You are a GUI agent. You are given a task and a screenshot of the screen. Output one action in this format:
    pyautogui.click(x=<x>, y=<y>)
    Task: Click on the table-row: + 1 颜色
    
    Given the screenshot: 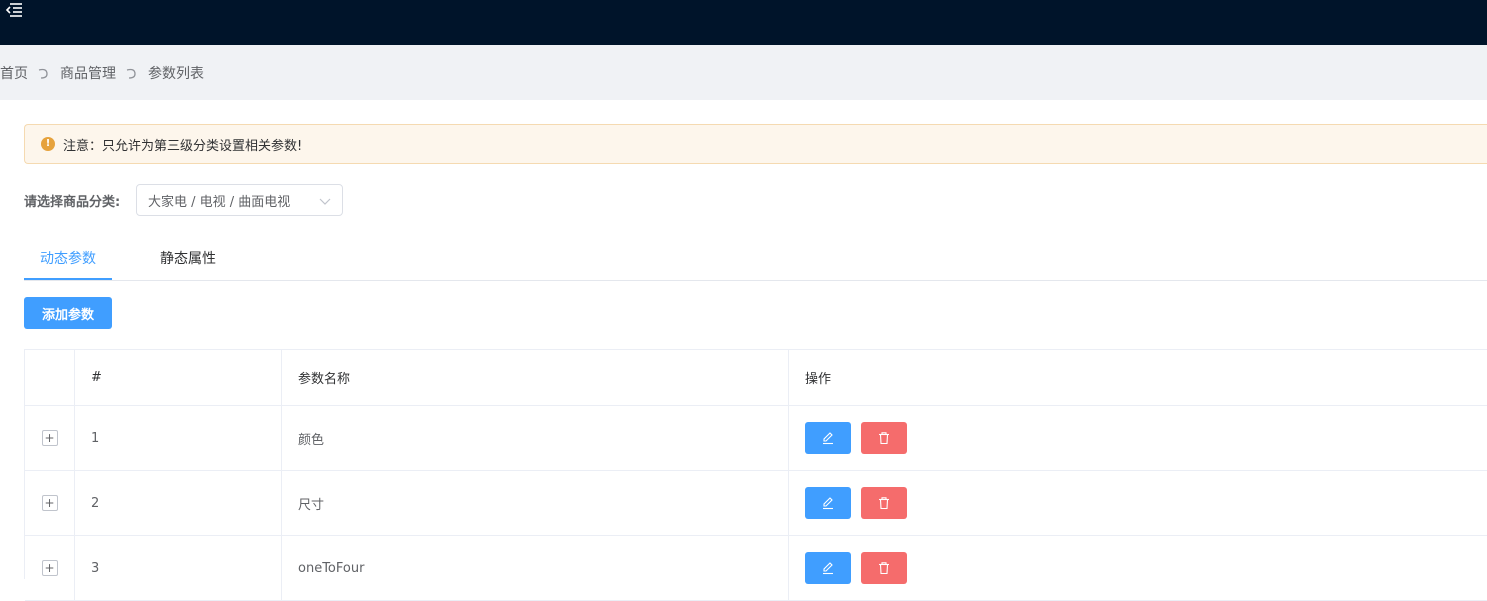 What is the action you would take?
    pyautogui.click(x=756, y=438)
    